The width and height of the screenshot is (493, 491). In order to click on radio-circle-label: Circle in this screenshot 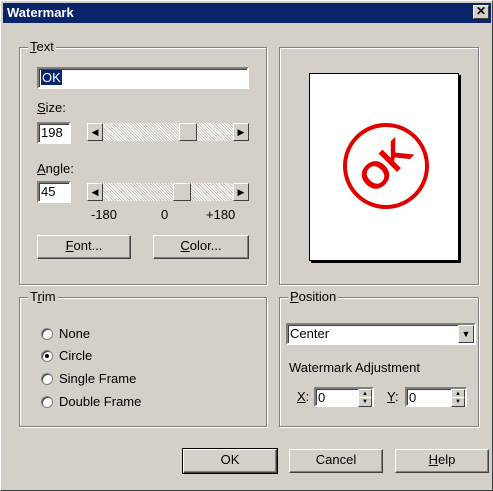, I will do `click(75, 356)`.